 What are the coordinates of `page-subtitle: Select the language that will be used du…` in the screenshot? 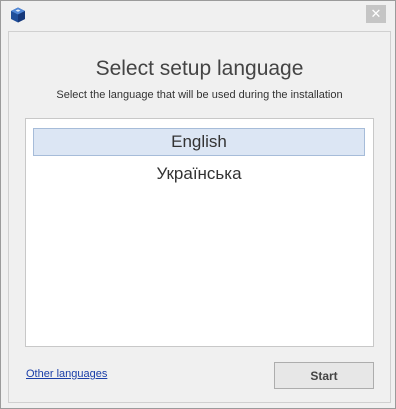 It's located at (199, 95).